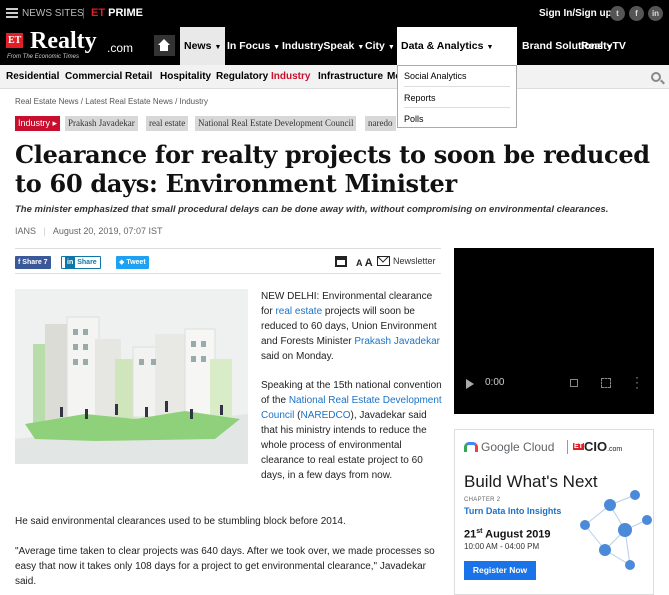 The height and width of the screenshot is (595, 669). Describe the element at coordinates (63, 41) in the screenshot. I see `logo-realty: Realty` at that location.